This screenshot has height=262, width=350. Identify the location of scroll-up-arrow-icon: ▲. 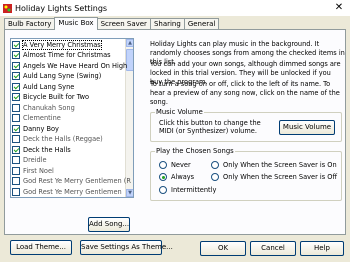
(129, 43).